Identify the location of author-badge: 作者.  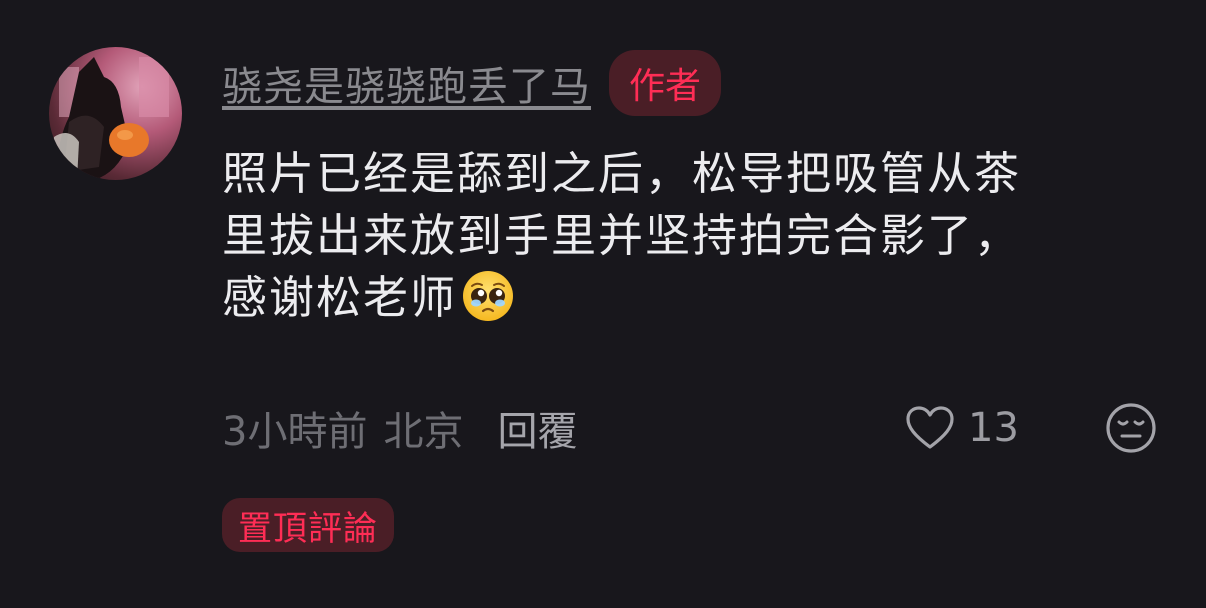
(665, 83).